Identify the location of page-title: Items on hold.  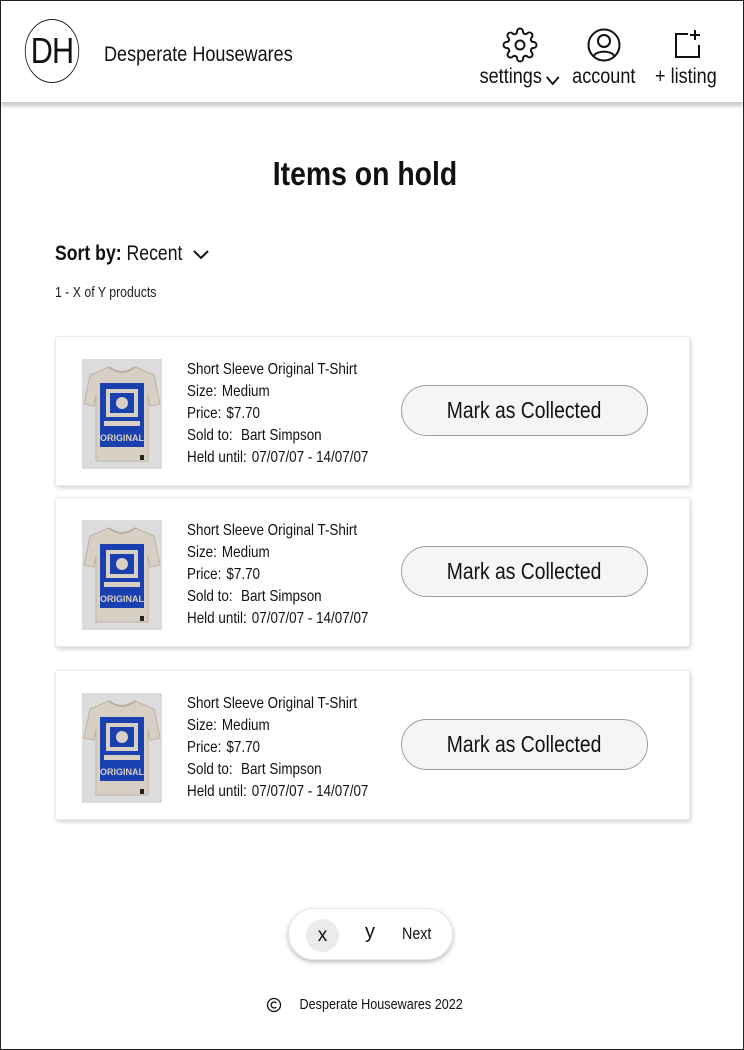
(365, 173).